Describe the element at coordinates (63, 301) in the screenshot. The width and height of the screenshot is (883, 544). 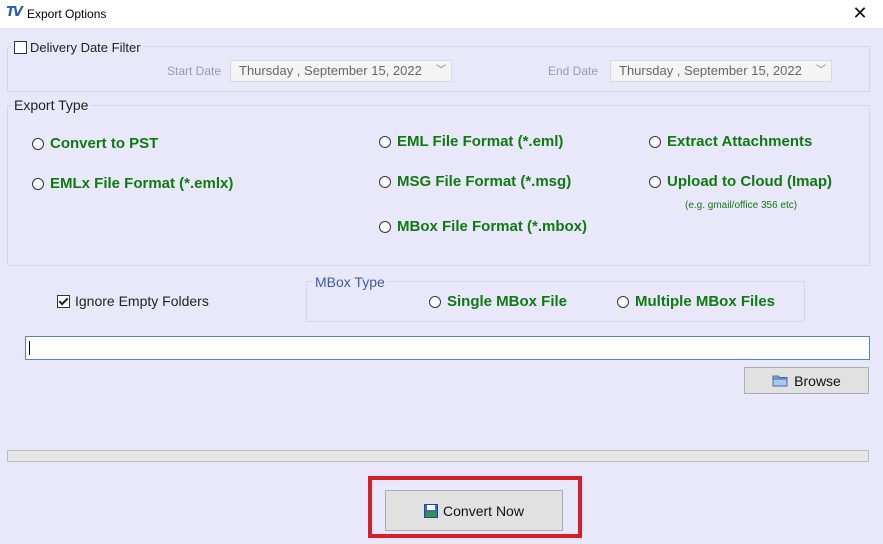
I see `ignore-empty-checkbox` at that location.